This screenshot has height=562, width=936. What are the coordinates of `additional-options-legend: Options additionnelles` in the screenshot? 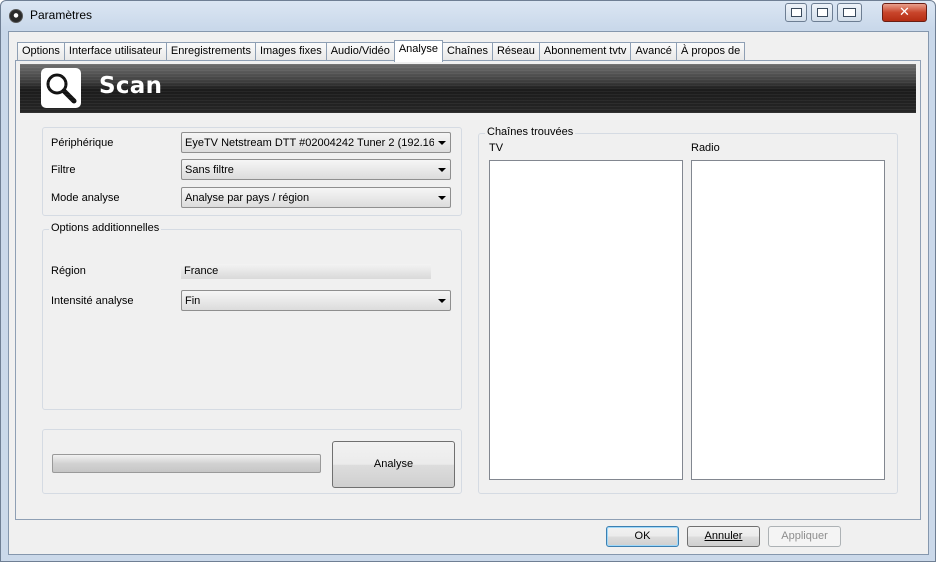 It's located at (105, 228).